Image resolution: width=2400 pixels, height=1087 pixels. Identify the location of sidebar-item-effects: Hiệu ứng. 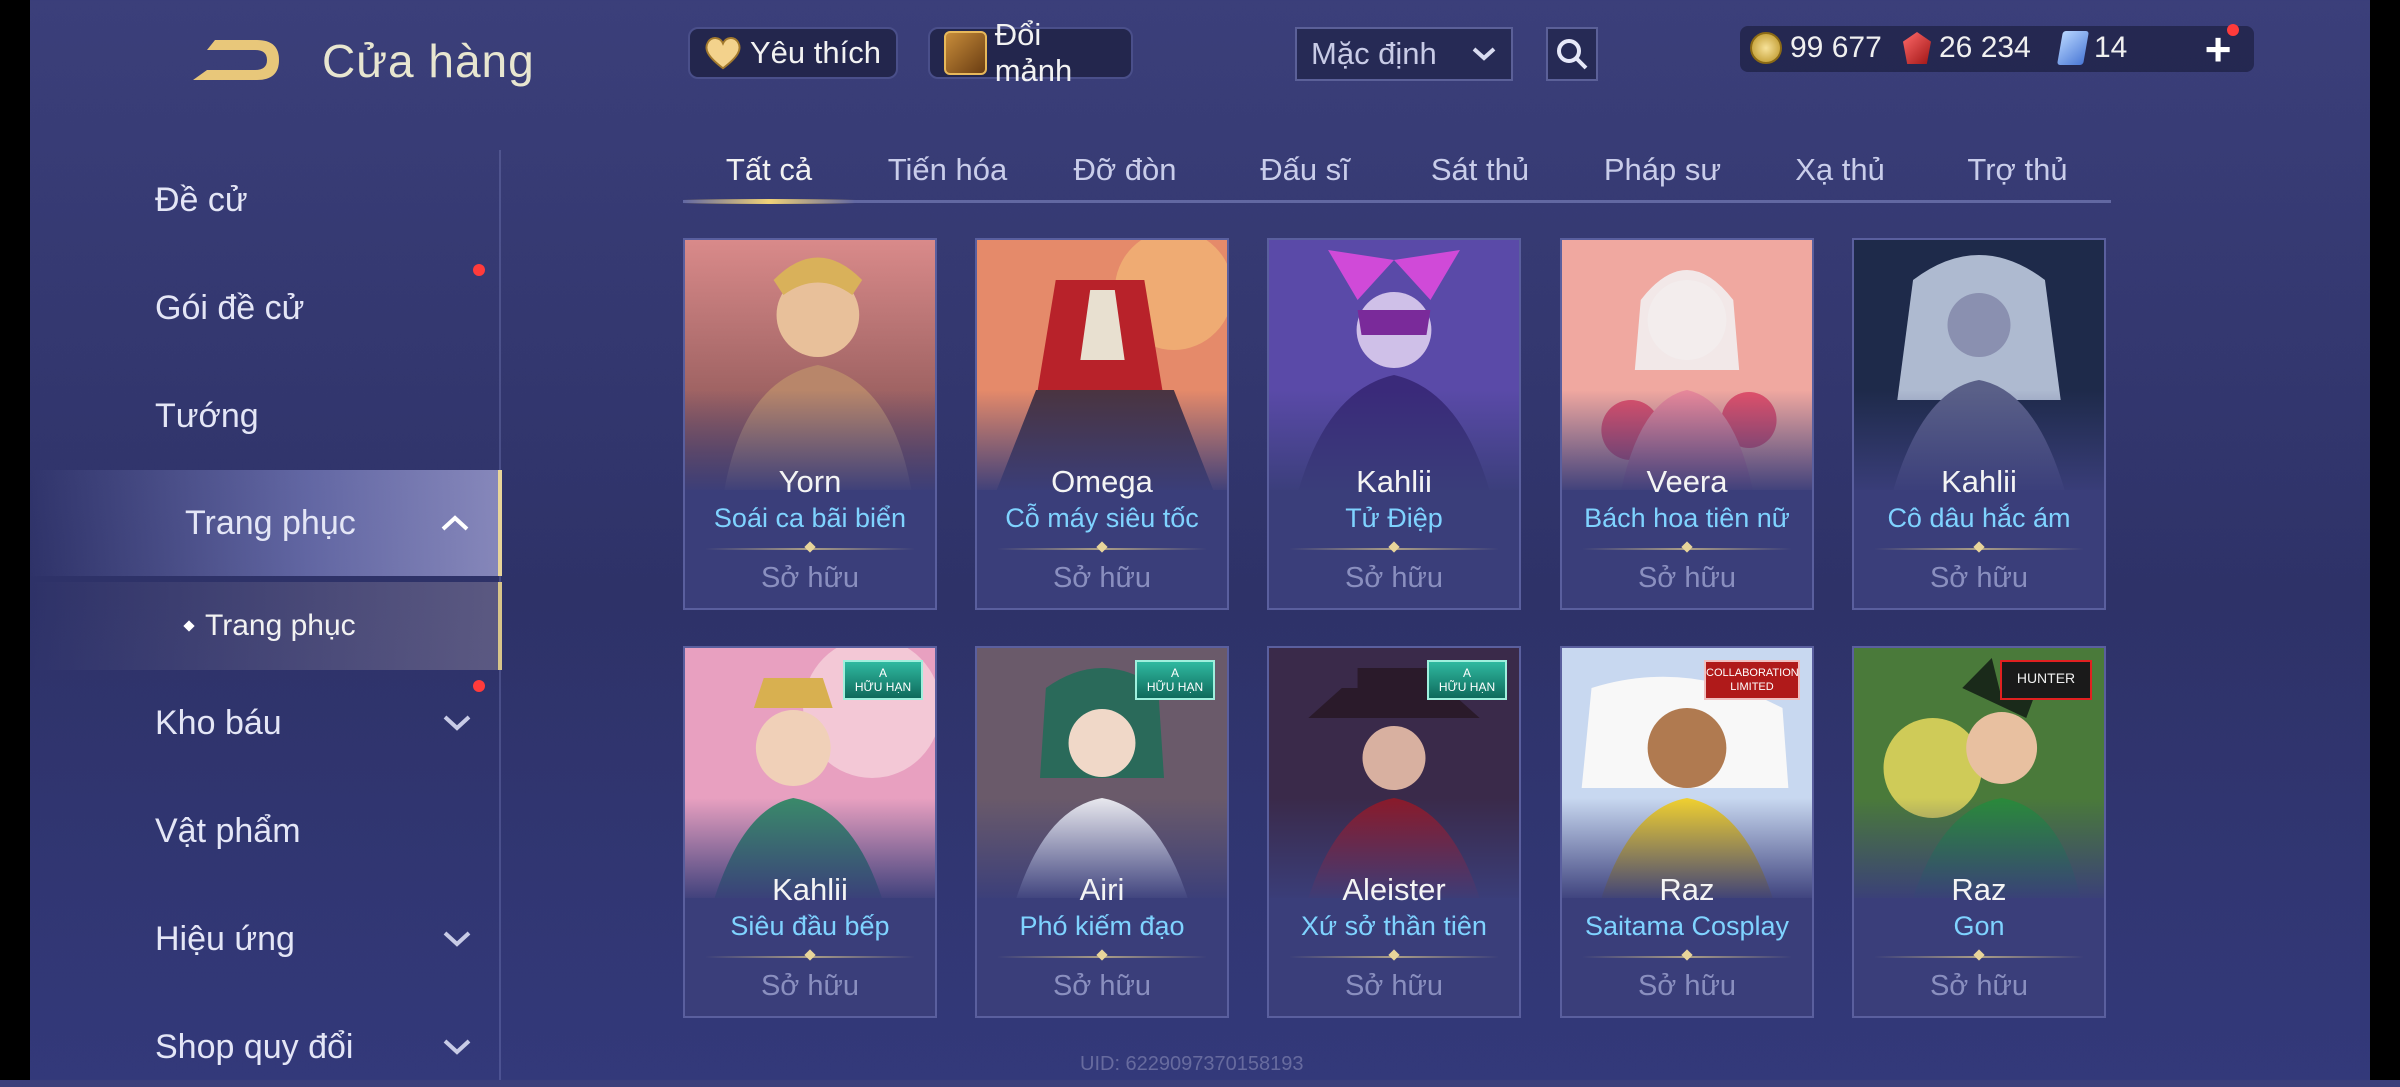
(327, 939).